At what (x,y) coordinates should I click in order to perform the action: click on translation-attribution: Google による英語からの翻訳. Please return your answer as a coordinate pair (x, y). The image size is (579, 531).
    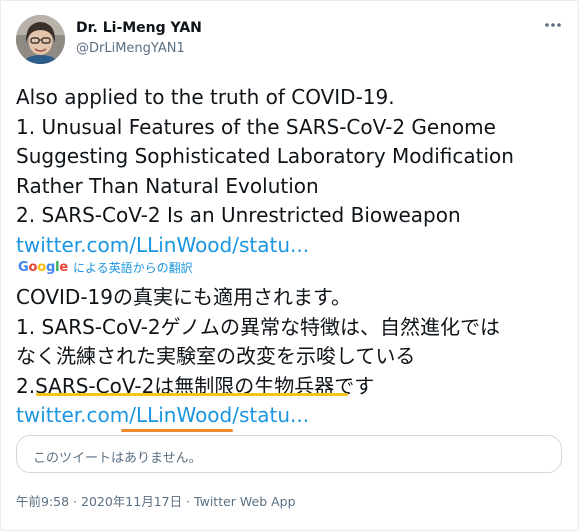
    Looking at the image, I should click on (105, 267).